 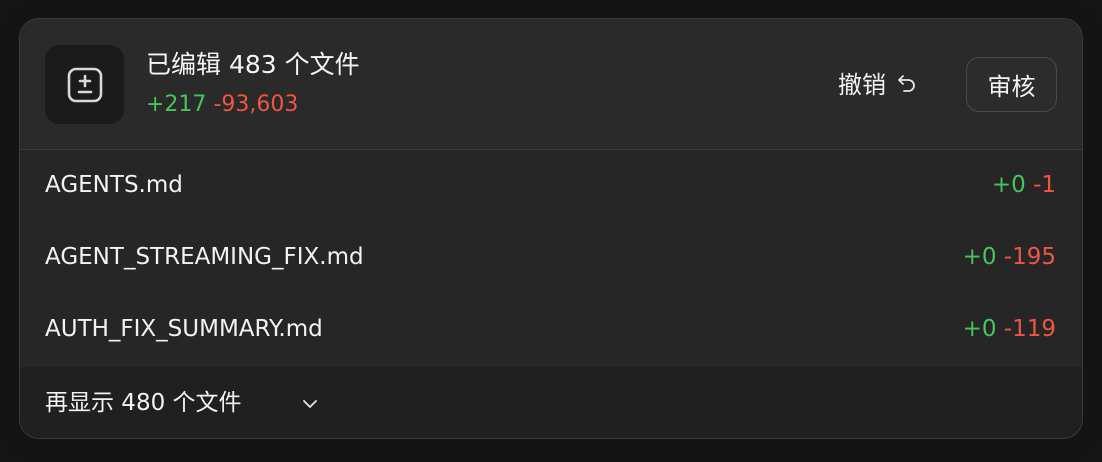 I want to click on undo-button: 撤销, so click(x=878, y=85).